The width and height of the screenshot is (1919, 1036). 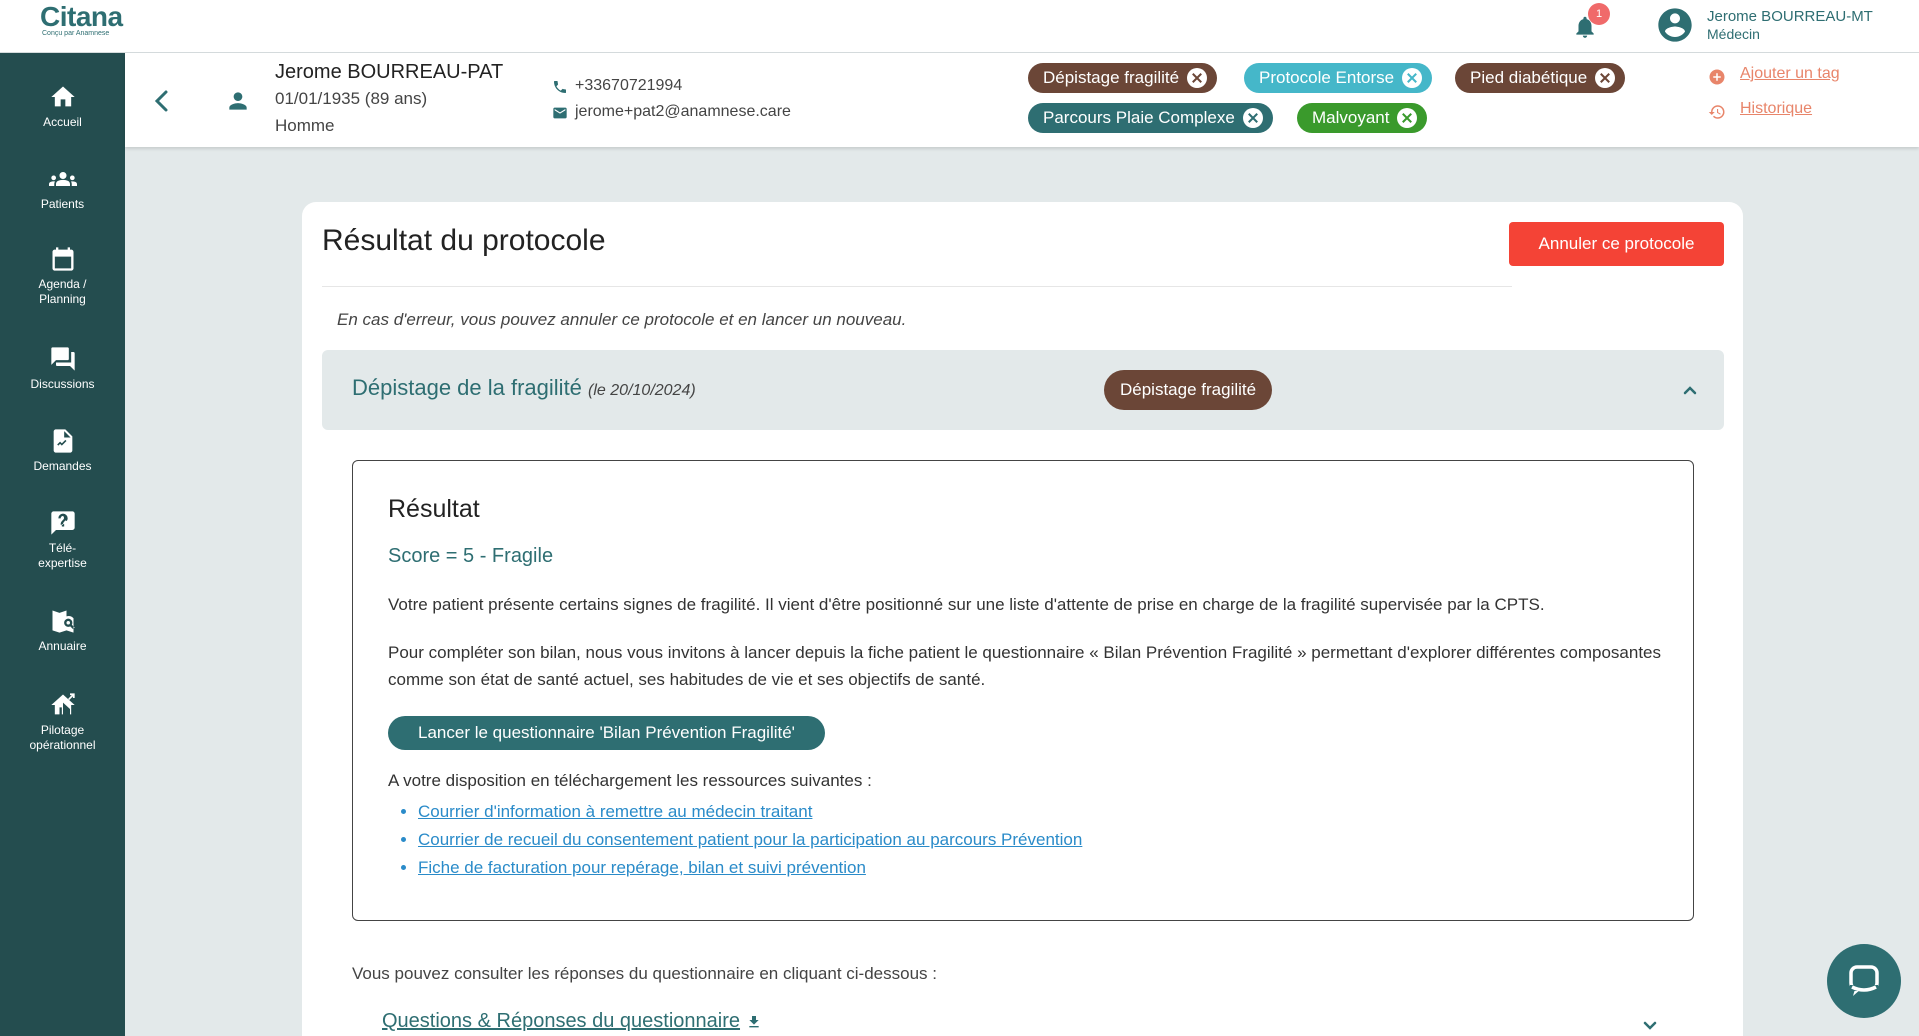 I want to click on sidebar-item-discussions: Discussions, so click(x=62, y=368).